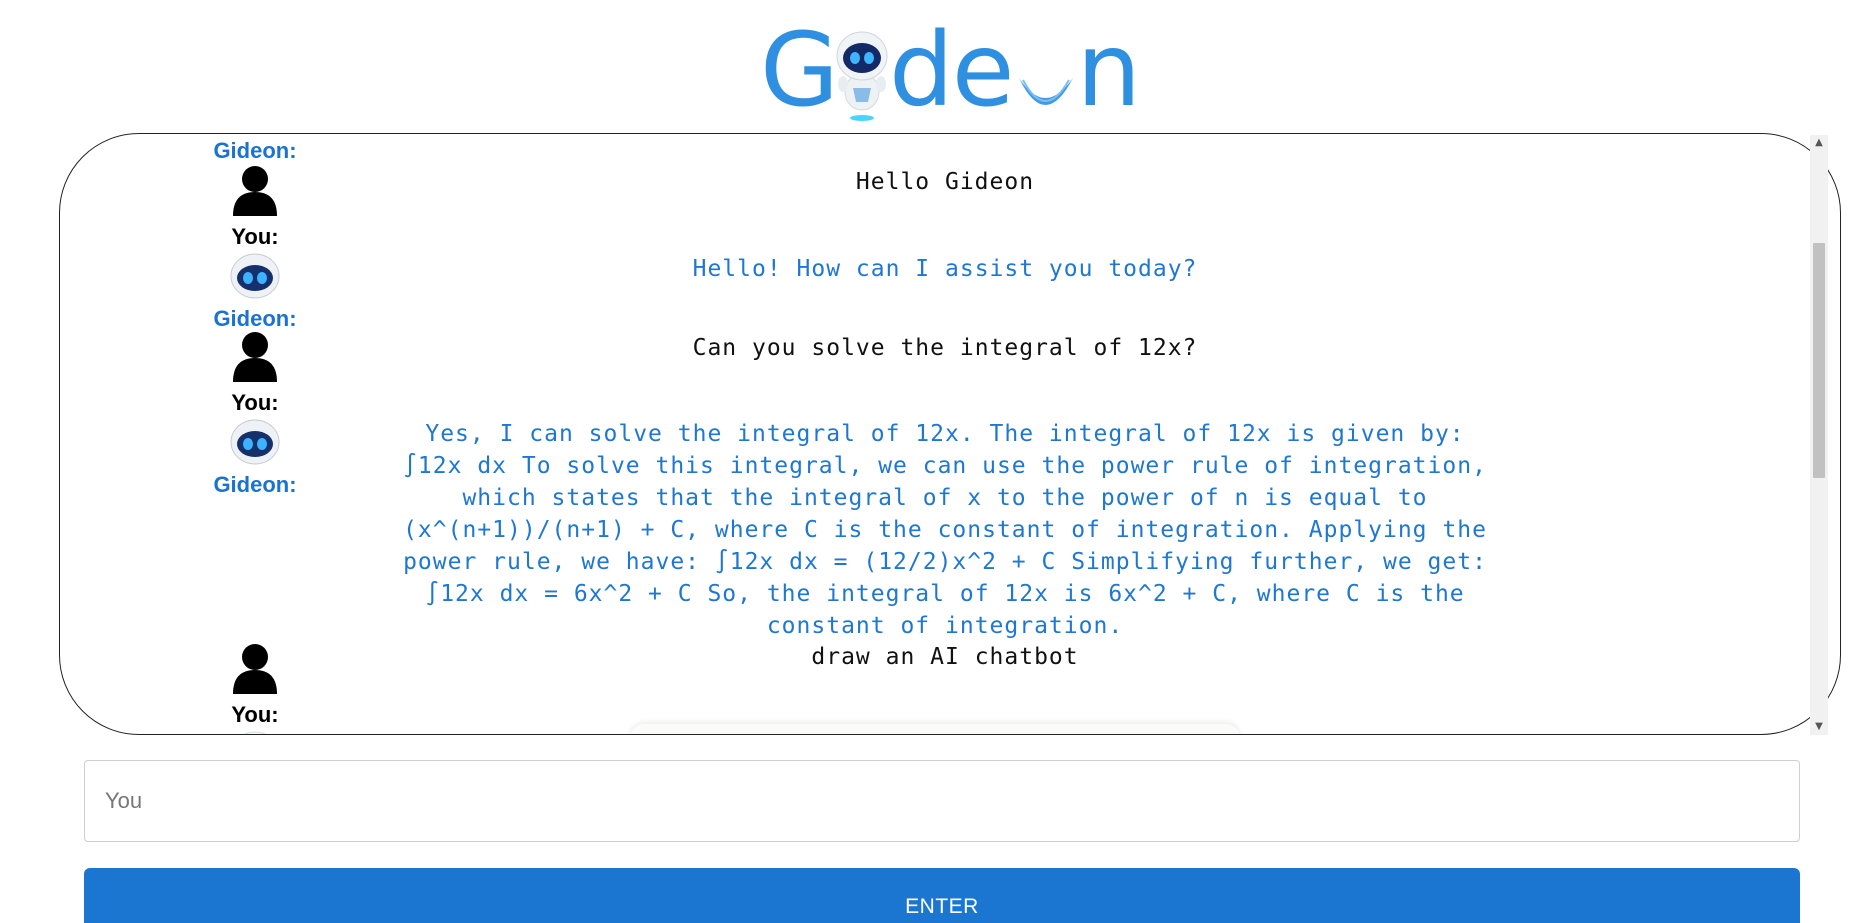  What do you see at coordinates (942, 801) in the screenshot?
I see `message-input` at bounding box center [942, 801].